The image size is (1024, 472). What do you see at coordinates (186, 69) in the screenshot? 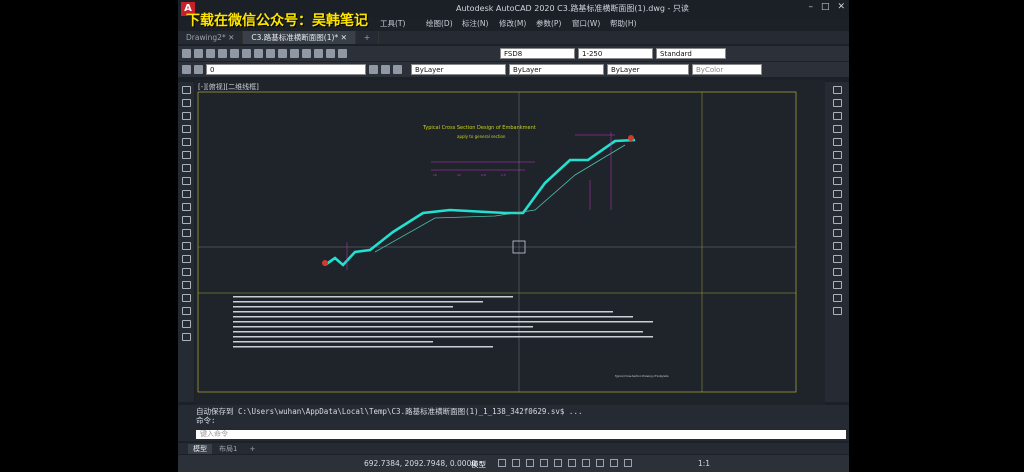
I see `layer-manager-icon` at bounding box center [186, 69].